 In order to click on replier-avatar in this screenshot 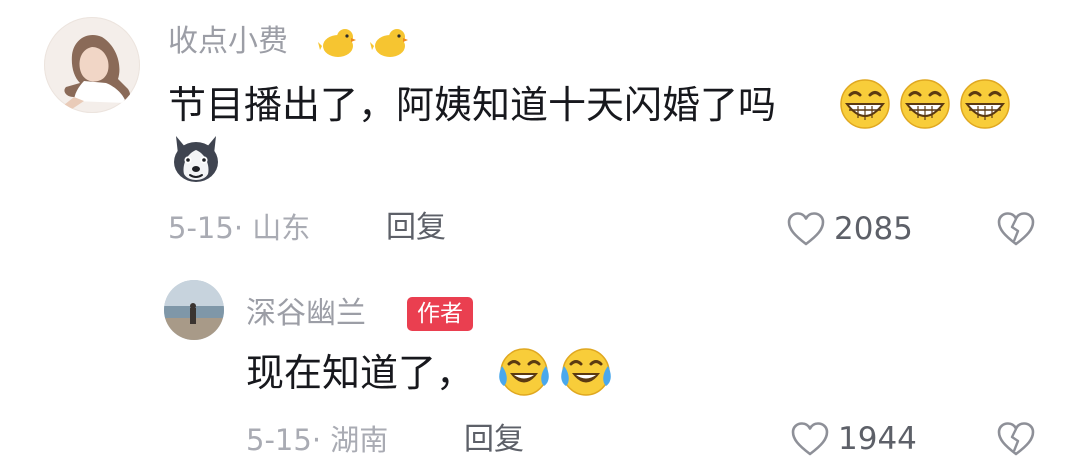, I will do `click(194, 310)`.